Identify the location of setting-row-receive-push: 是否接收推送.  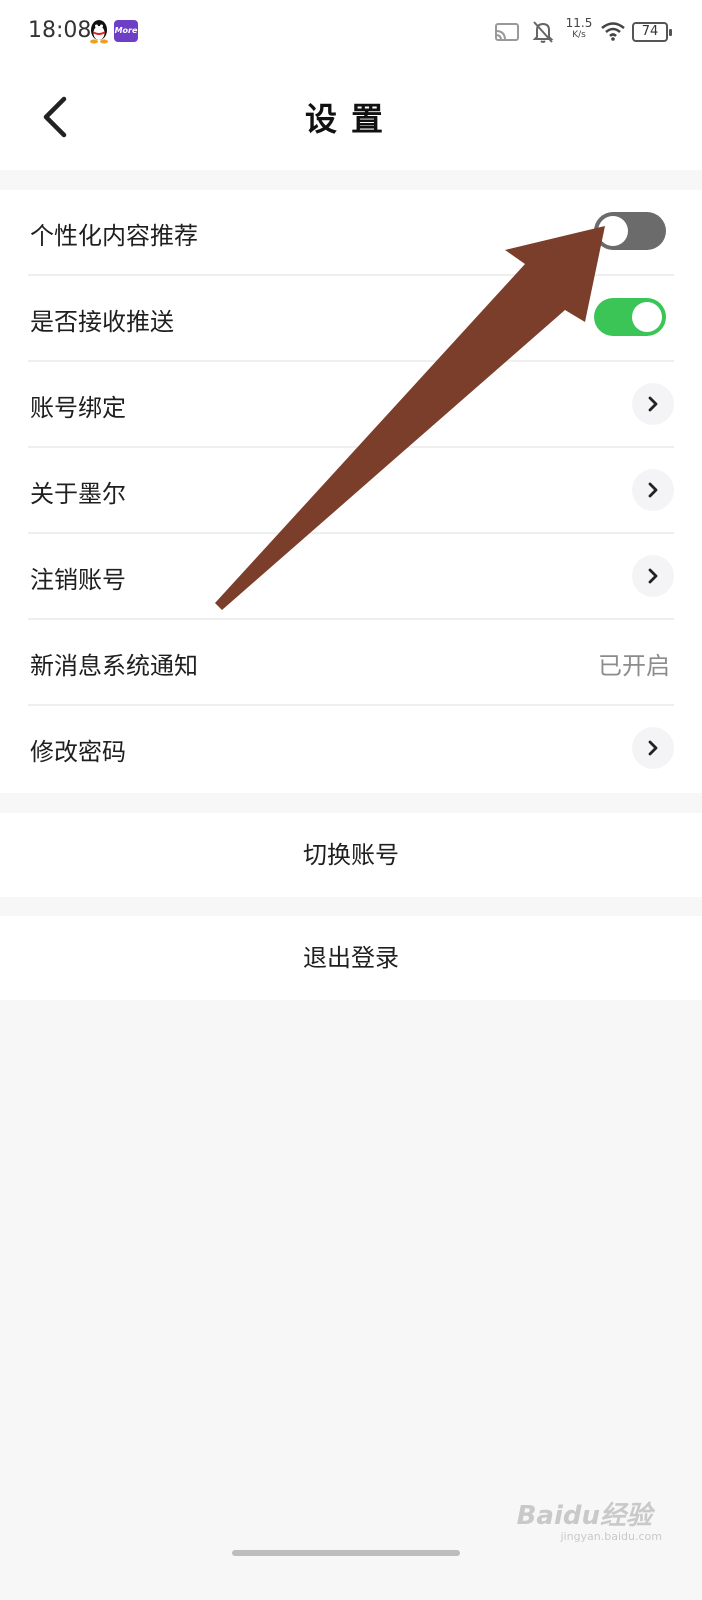
(351, 319).